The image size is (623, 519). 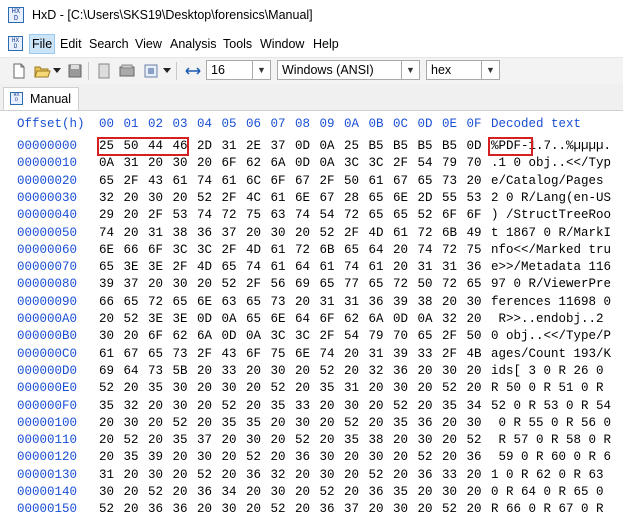 I want to click on hex-byte: 64, so click(x=381, y=250).